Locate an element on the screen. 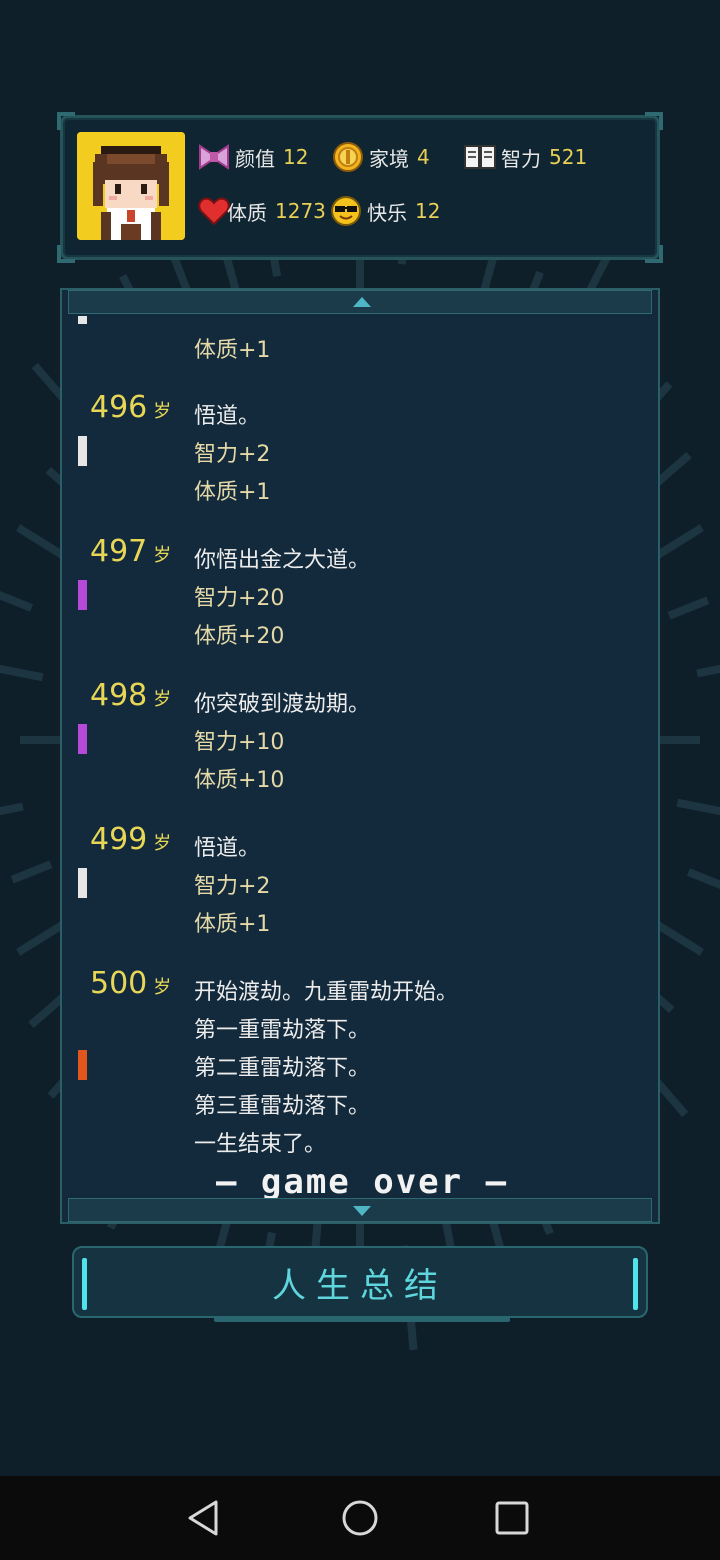  effect-line: 智力+10 is located at coordinates (239, 742).